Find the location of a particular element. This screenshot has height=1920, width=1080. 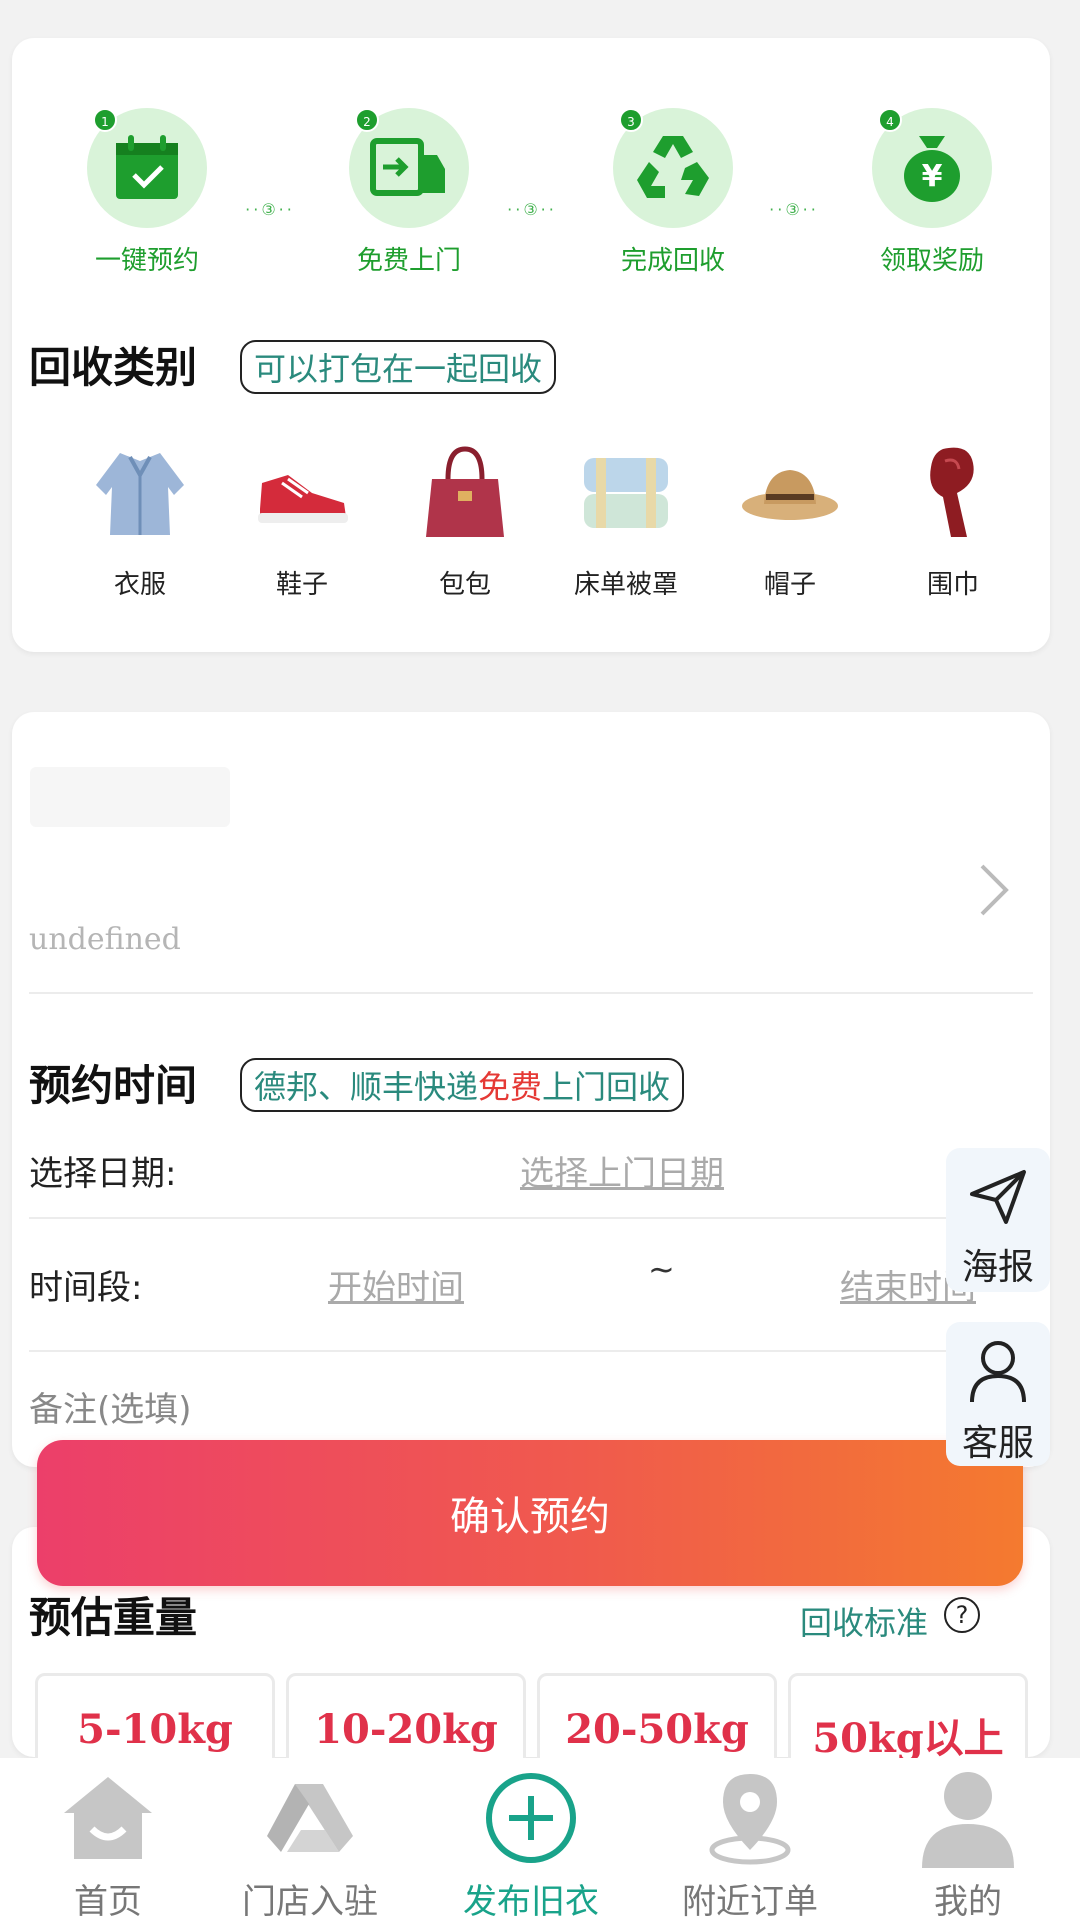

help-icon: ? is located at coordinates (962, 1615).